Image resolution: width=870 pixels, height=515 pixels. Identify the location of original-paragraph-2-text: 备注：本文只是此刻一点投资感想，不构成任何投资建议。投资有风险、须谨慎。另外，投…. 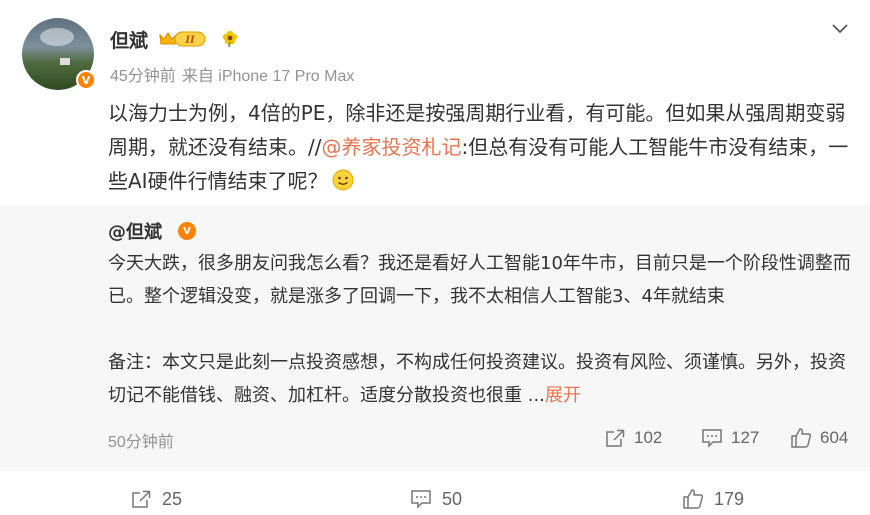
(477, 379).